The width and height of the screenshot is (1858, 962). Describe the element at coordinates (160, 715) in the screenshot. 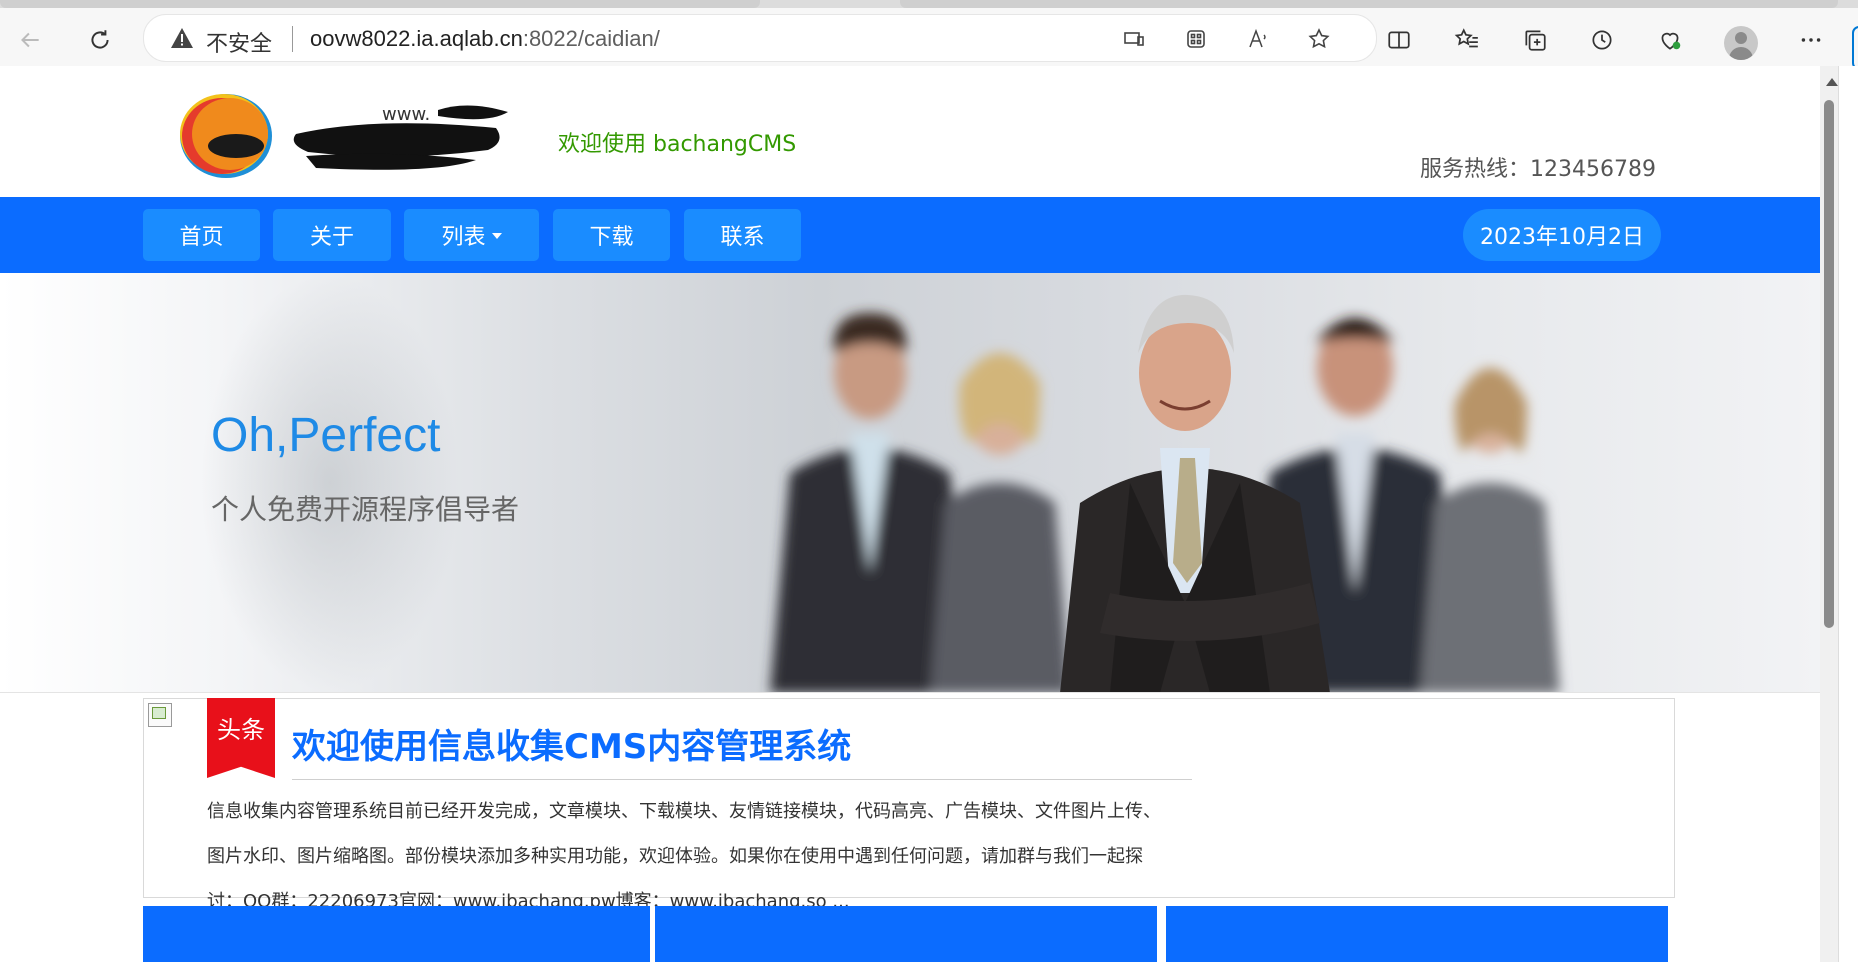

I see `broken-image-icon` at that location.